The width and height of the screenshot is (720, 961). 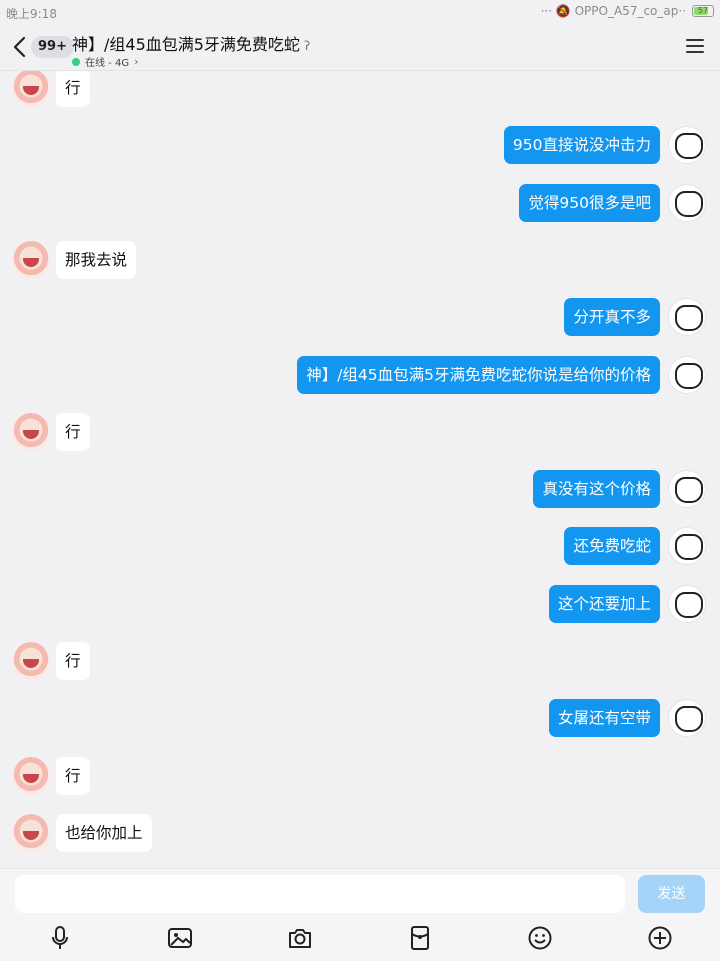 What do you see at coordinates (596, 489) in the screenshot?
I see `sent-message-bubble: 真没有这个价格` at bounding box center [596, 489].